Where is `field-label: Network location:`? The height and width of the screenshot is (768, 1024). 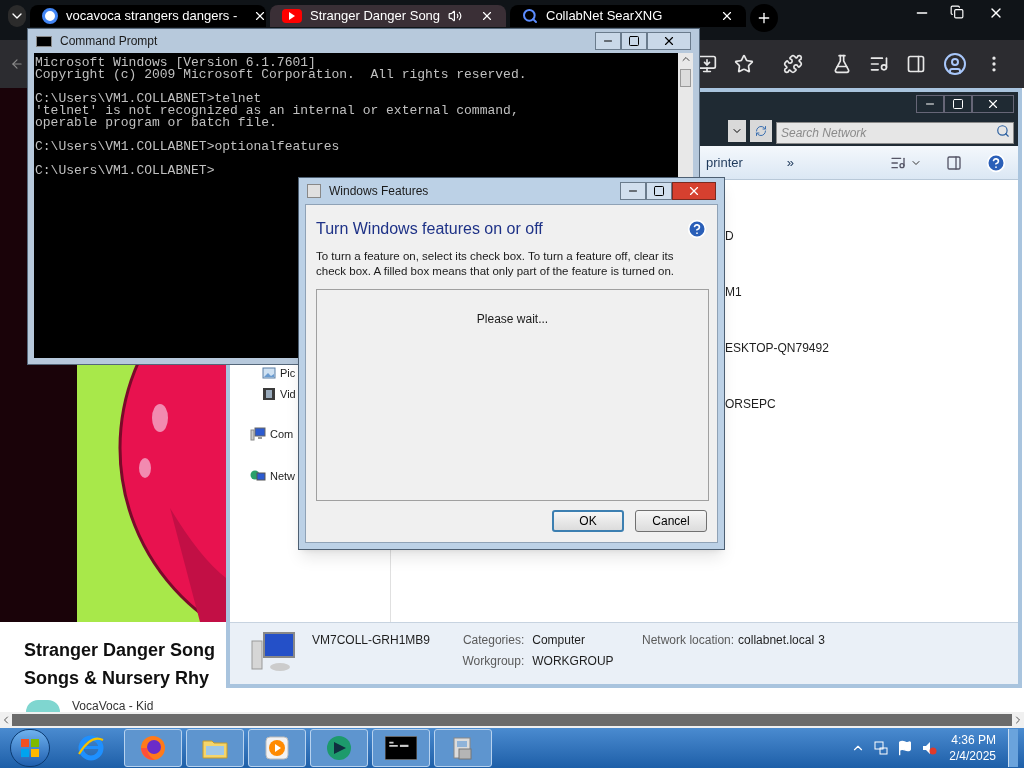 field-label: Network location: is located at coordinates (688, 640).